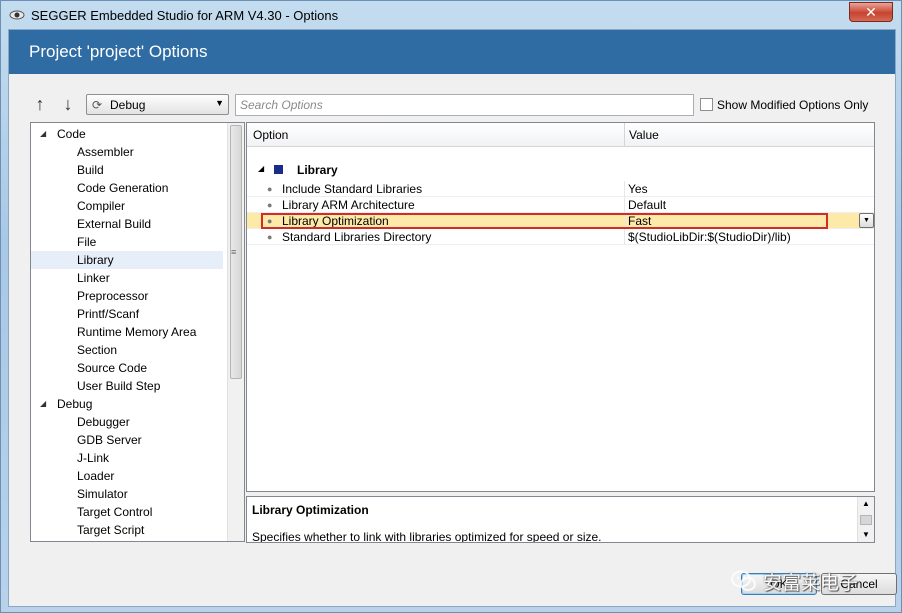  I want to click on tree-group-debug: ◢ Debug, so click(127, 404).